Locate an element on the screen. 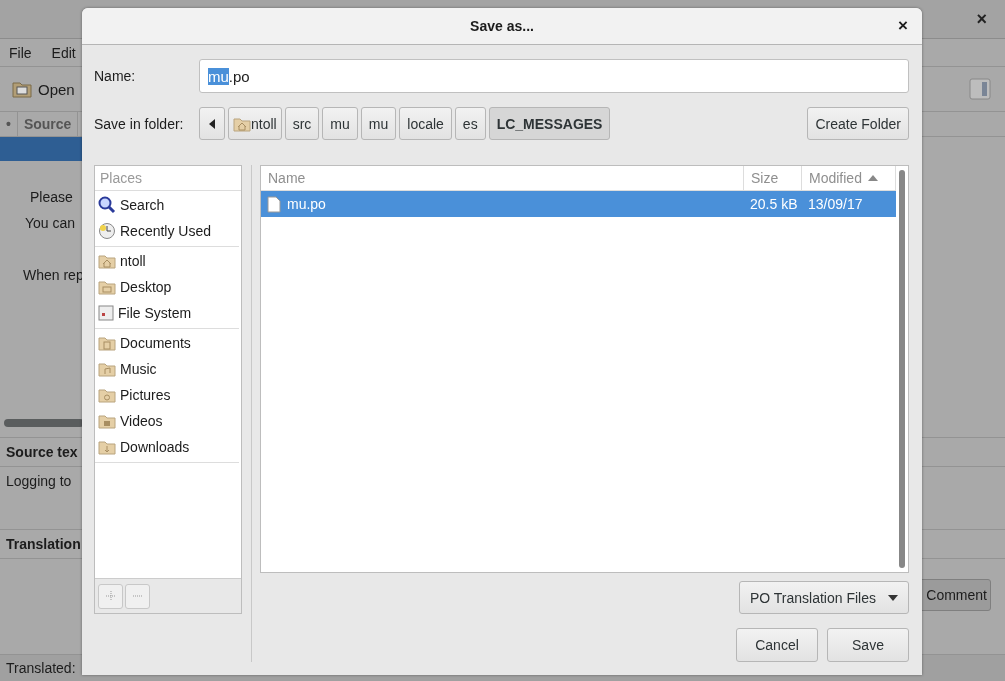 This screenshot has width=1005, height=681. dialog-button: Cancel is located at coordinates (777, 645).